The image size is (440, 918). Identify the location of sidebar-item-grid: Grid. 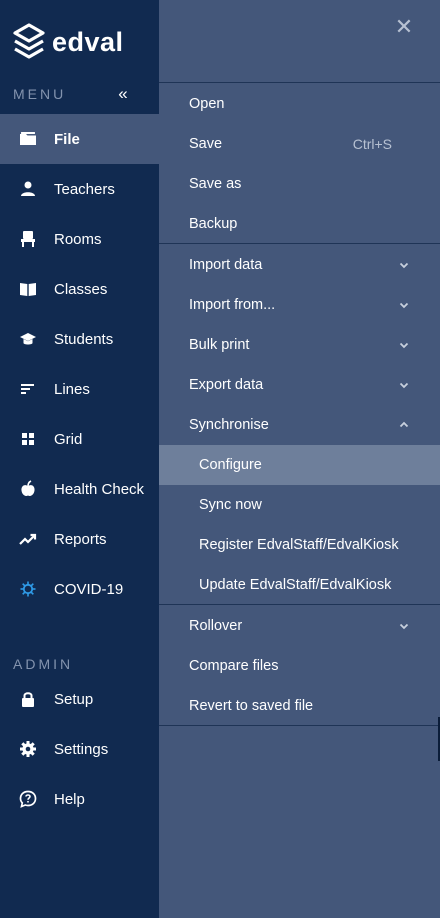
(79, 439).